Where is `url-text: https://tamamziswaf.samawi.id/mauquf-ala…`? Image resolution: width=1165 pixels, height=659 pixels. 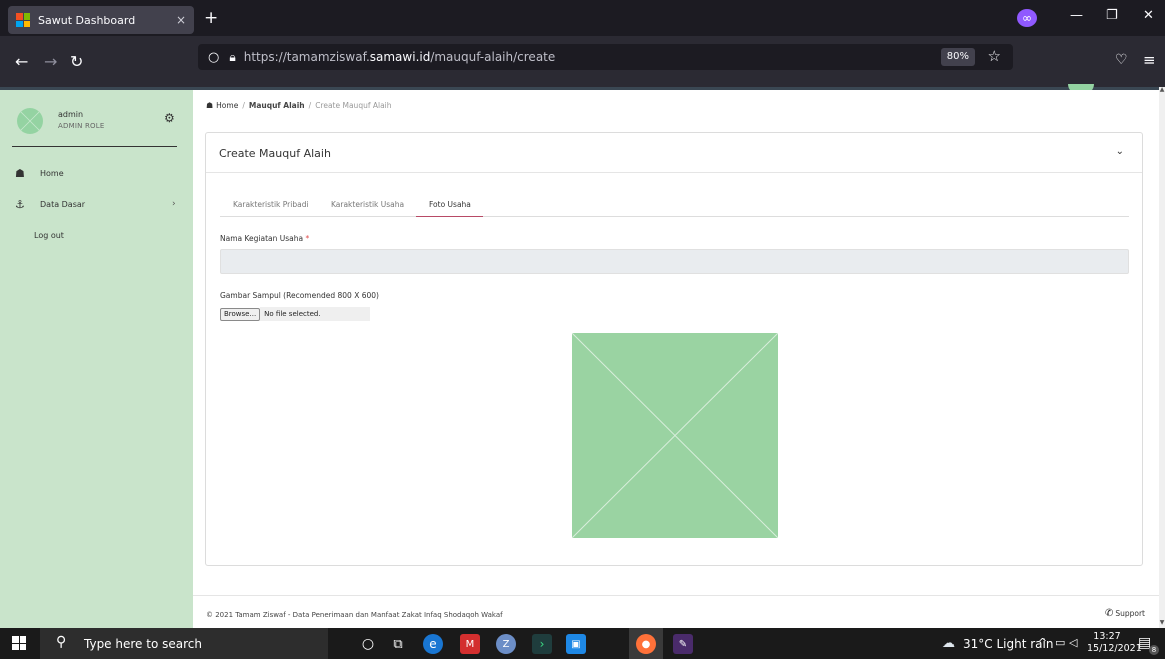
url-text: https://tamamziswaf.samawi.id/mauquf-ala… is located at coordinates (399, 57).